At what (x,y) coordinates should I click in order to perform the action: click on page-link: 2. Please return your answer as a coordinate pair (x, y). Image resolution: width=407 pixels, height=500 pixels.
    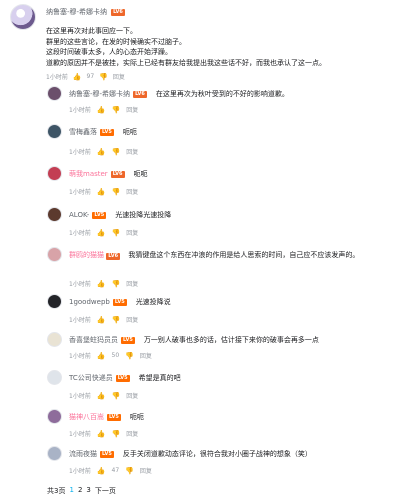
    Looking at the image, I should click on (80, 491).